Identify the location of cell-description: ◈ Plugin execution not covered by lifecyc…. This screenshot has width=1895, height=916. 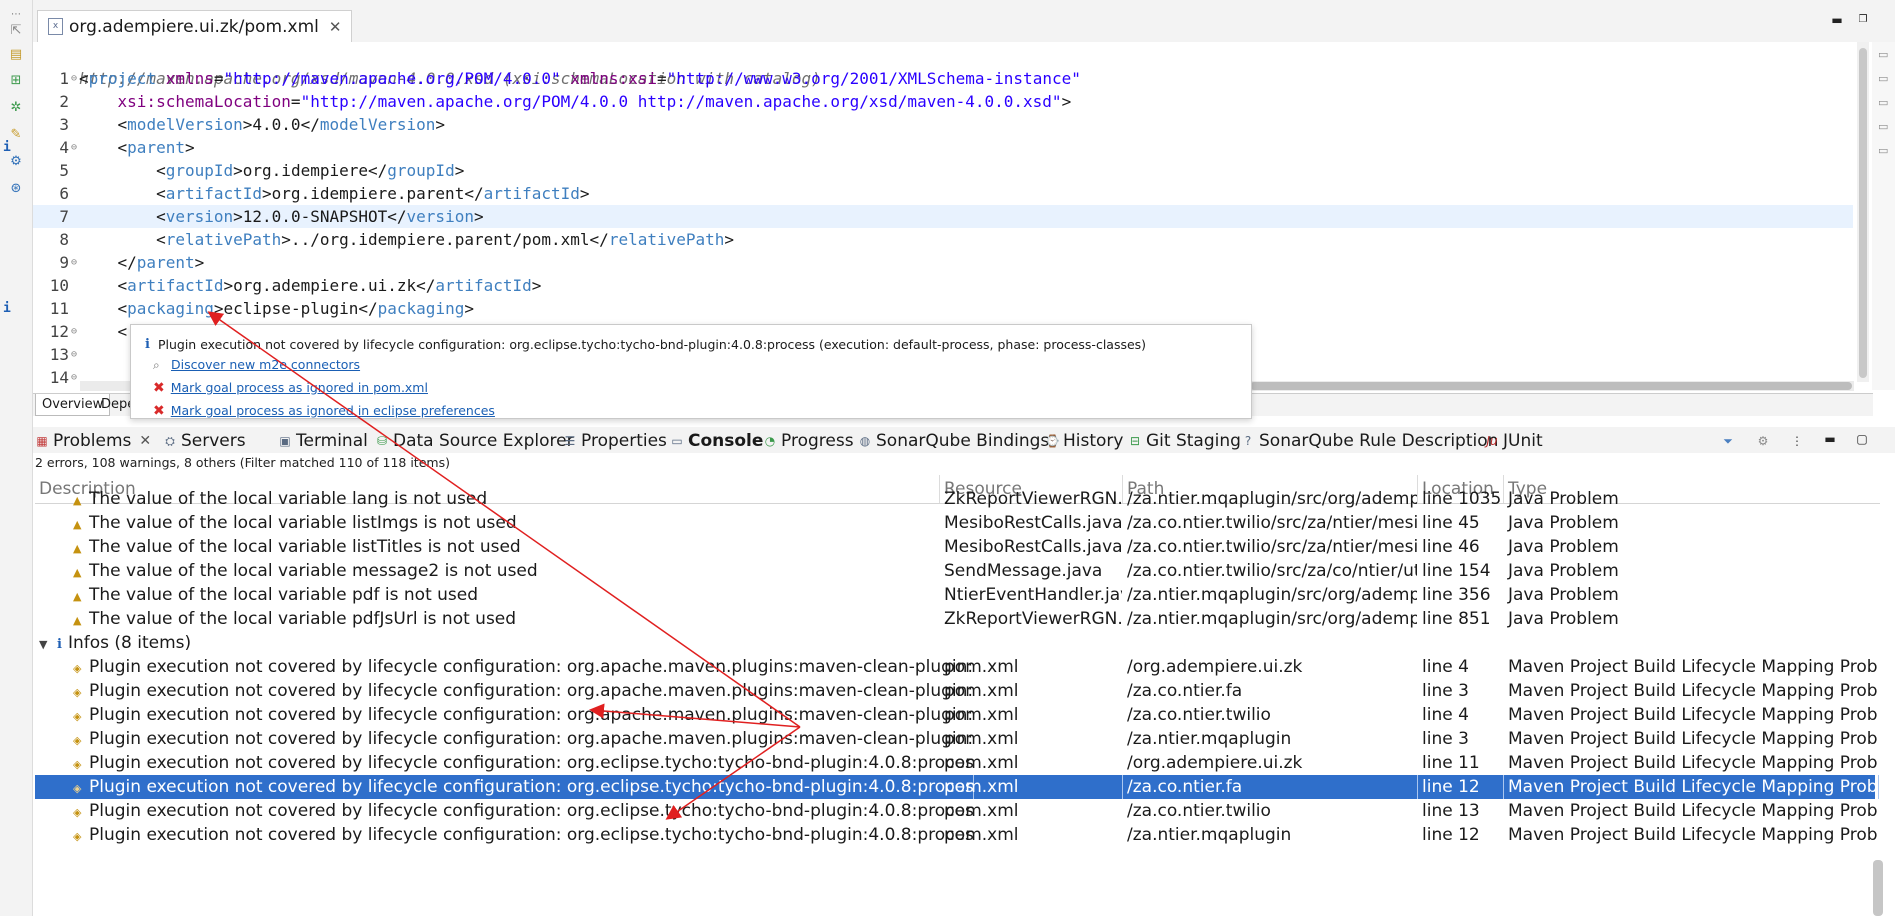
(523, 835).